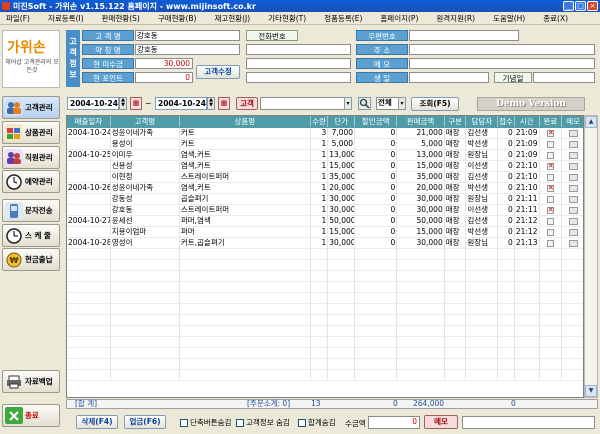 The width and height of the screenshot is (600, 434). I want to click on table-row: 이현정 스트레이트퍼머 1 35,000 0 35,000 매장 김선생 0 21:10, so click(325, 177).